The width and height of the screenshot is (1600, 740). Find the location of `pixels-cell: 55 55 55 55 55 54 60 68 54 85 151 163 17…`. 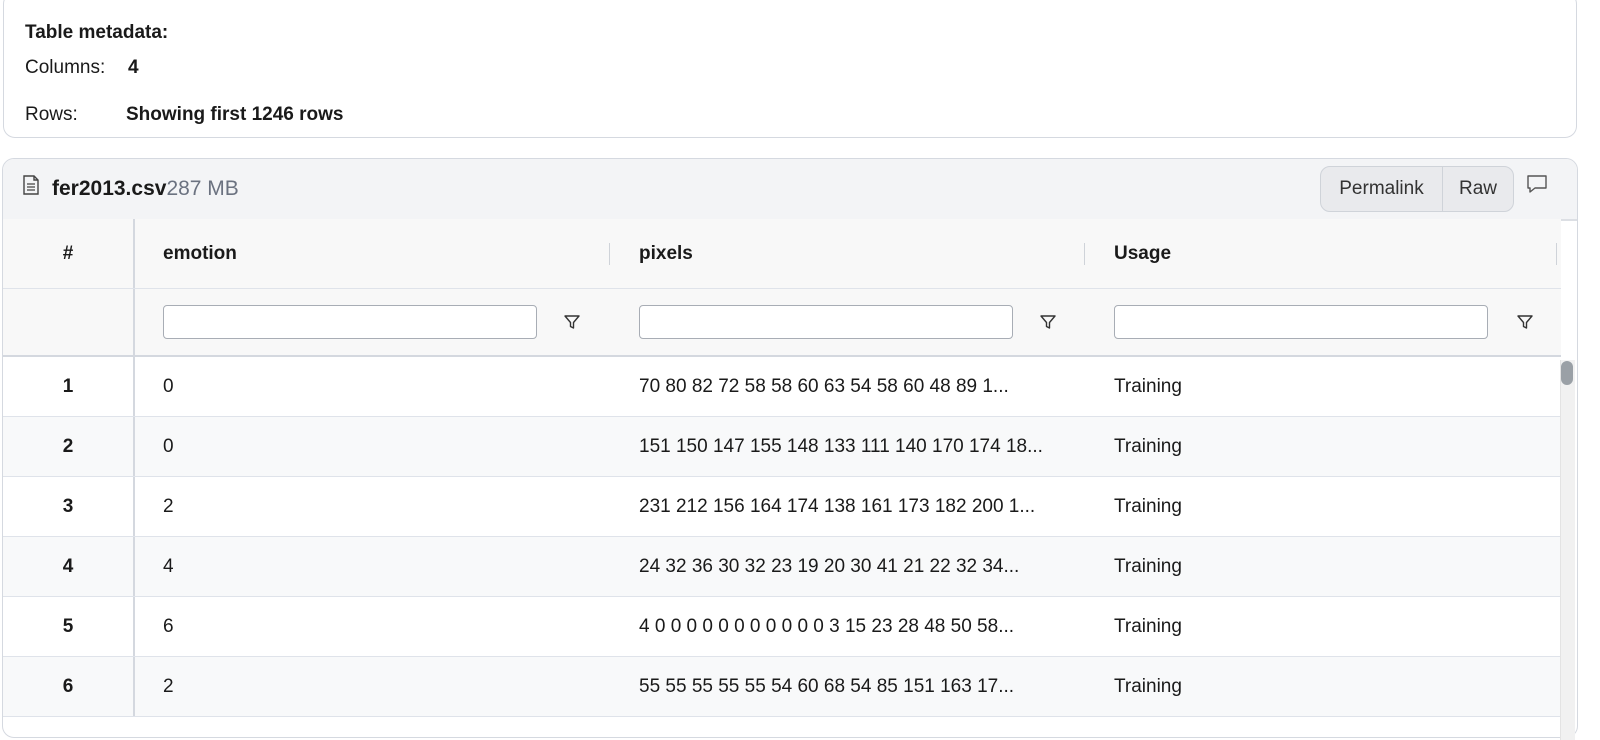

pixels-cell: 55 55 55 55 55 54 60 68 54 85 151 163 17… is located at coordinates (827, 686).